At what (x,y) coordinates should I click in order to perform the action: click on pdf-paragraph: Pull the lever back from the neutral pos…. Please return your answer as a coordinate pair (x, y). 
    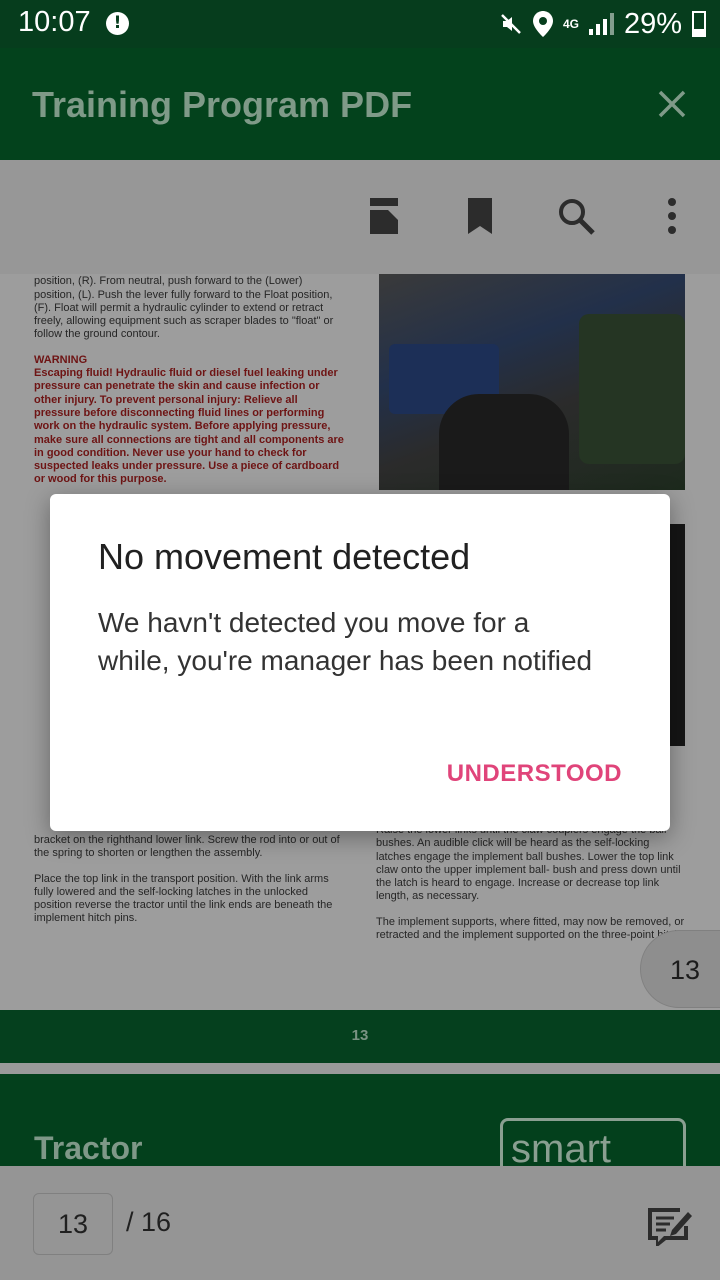
    Looking at the image, I should click on (184, 308).